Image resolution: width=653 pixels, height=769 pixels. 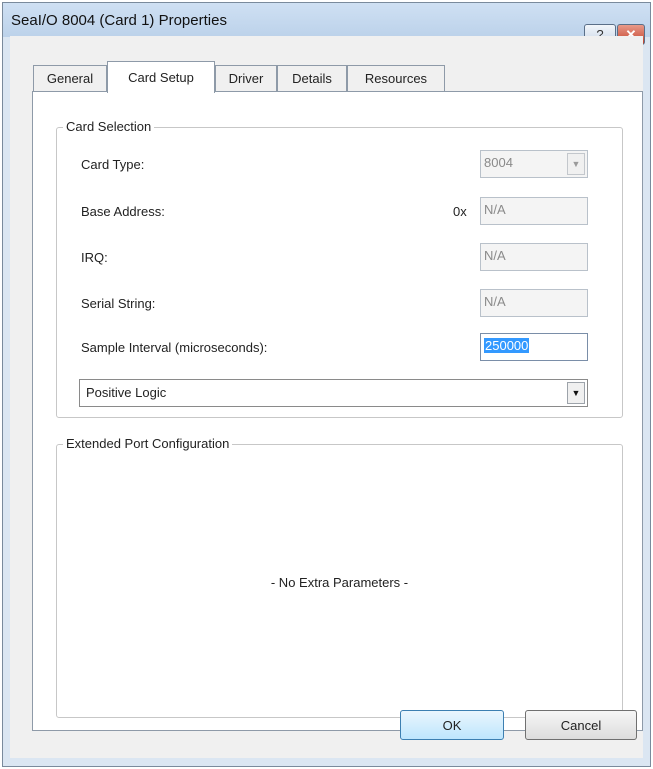 I want to click on tab-details-label: Details, so click(x=312, y=78).